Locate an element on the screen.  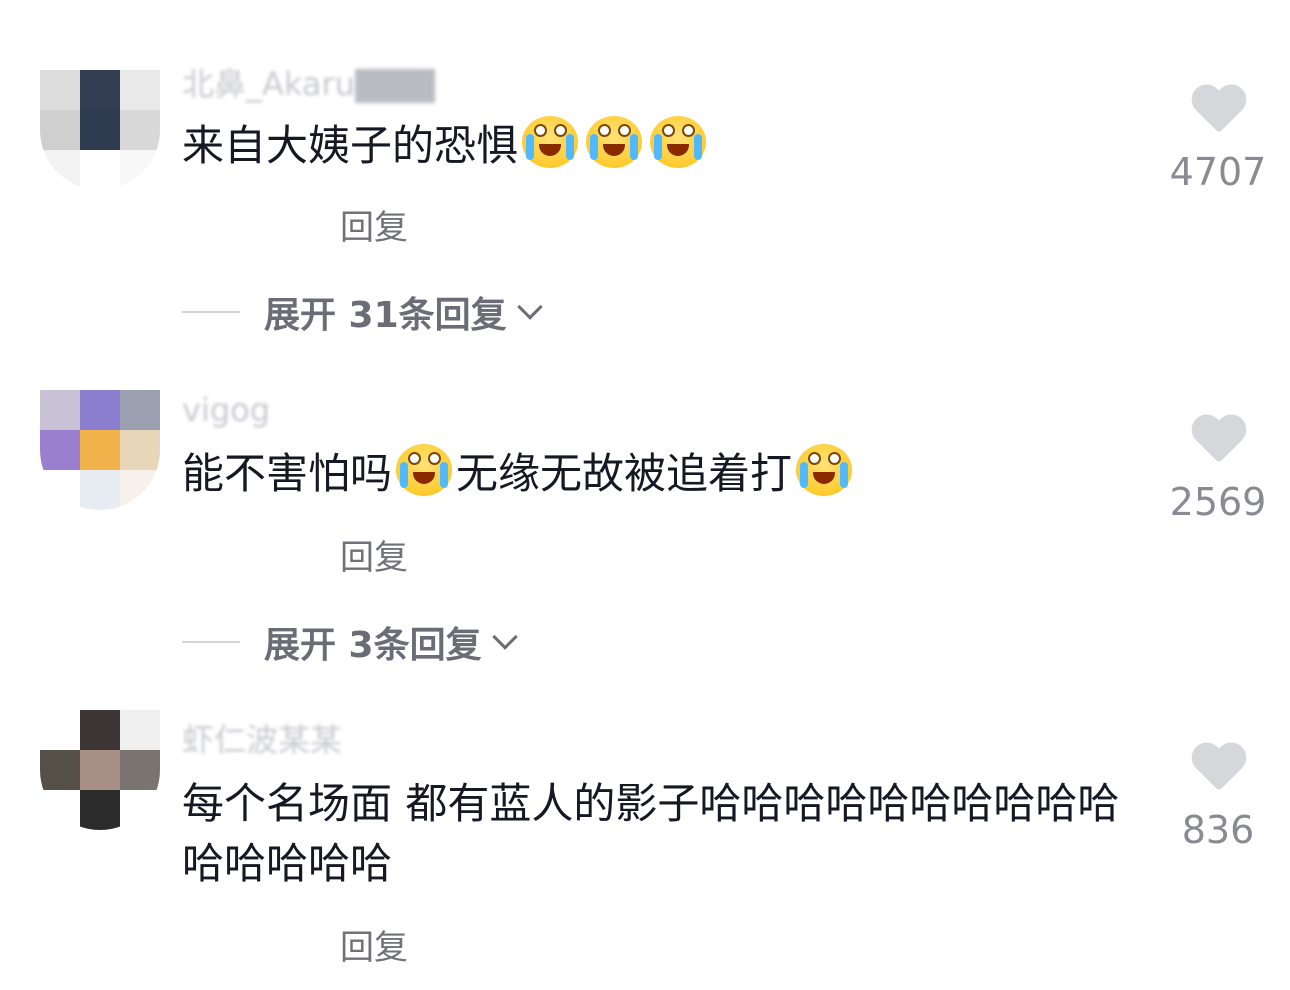
expand-replies-button: 展开 31条回复 is located at coordinates (362, 312).